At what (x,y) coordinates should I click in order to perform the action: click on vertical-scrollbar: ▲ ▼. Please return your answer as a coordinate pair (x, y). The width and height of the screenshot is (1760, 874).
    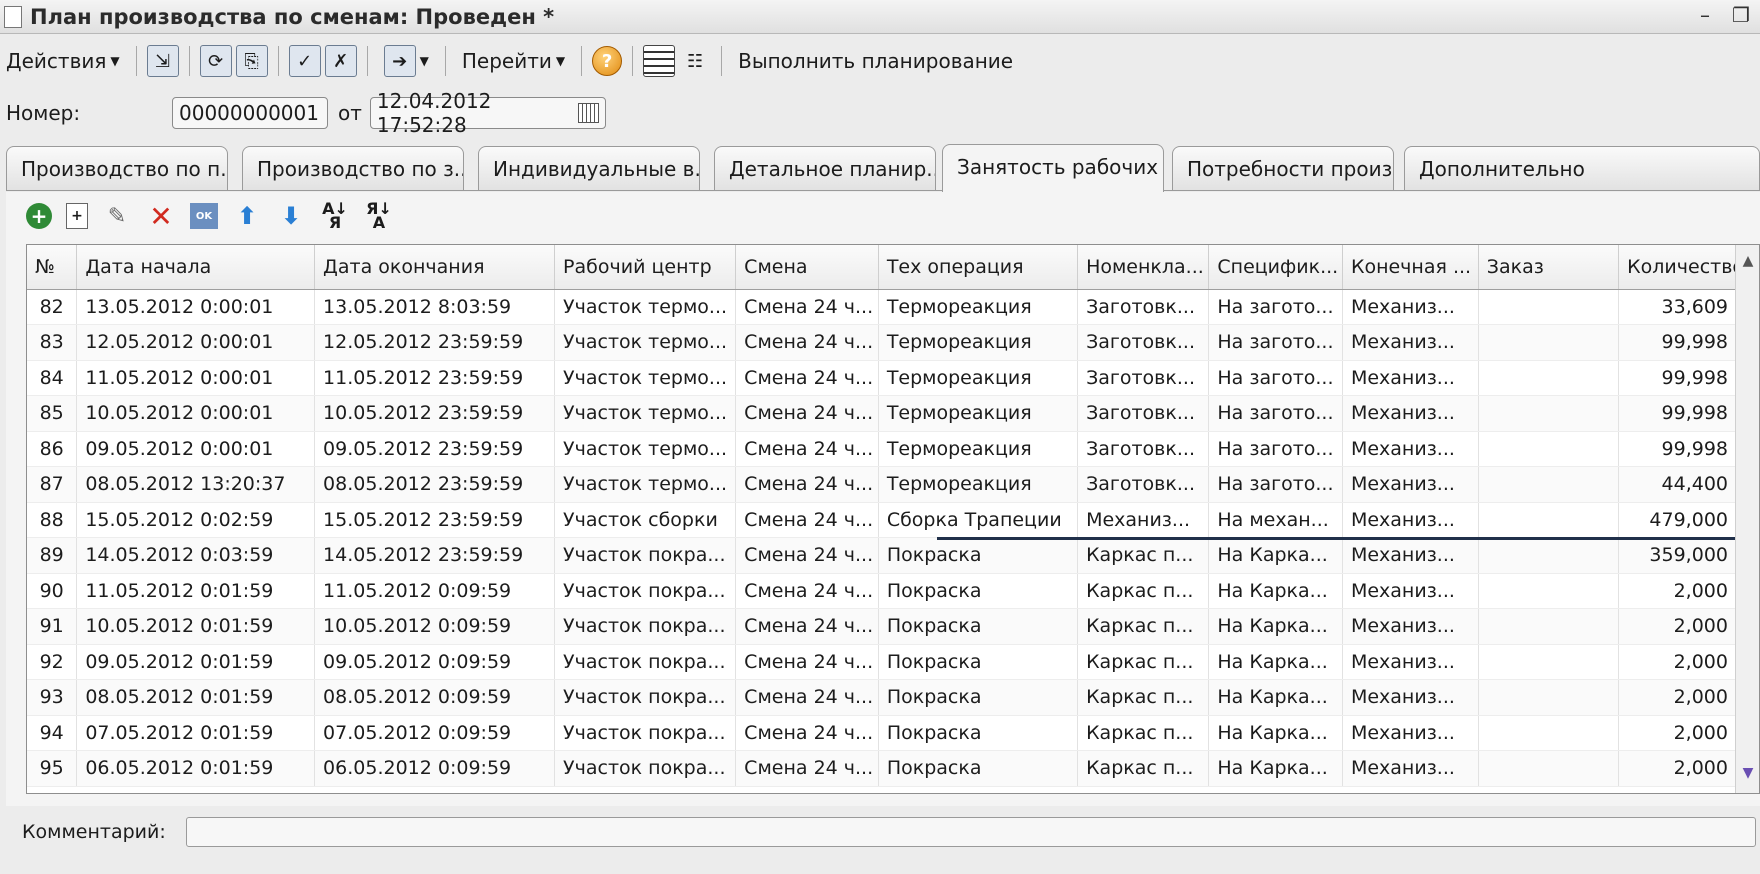
    Looking at the image, I should click on (1747, 519).